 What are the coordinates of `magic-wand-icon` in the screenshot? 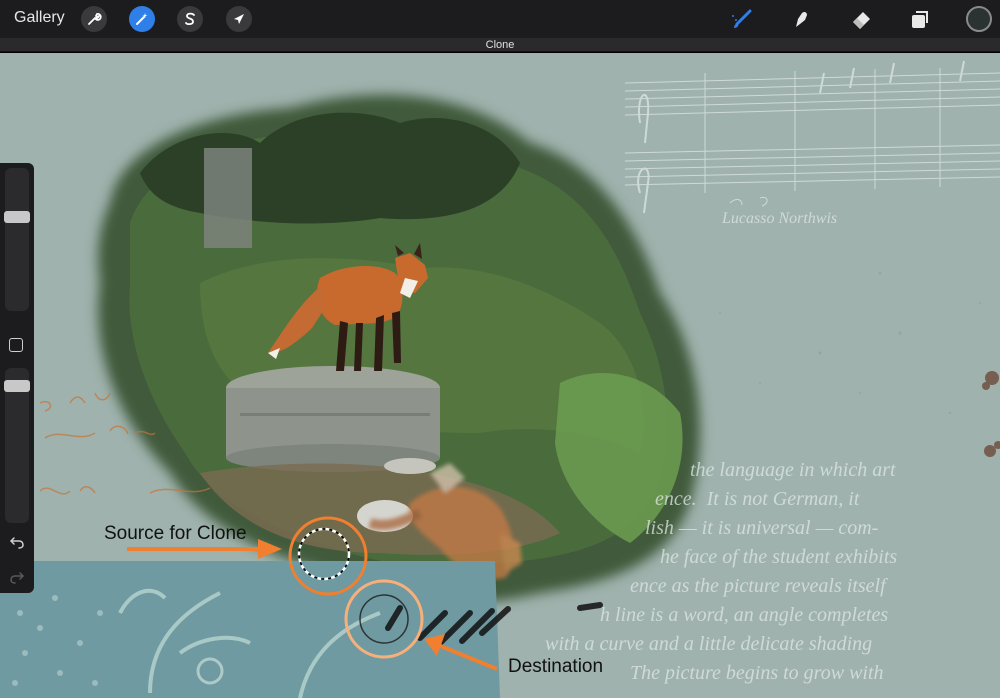 It's located at (142, 19).